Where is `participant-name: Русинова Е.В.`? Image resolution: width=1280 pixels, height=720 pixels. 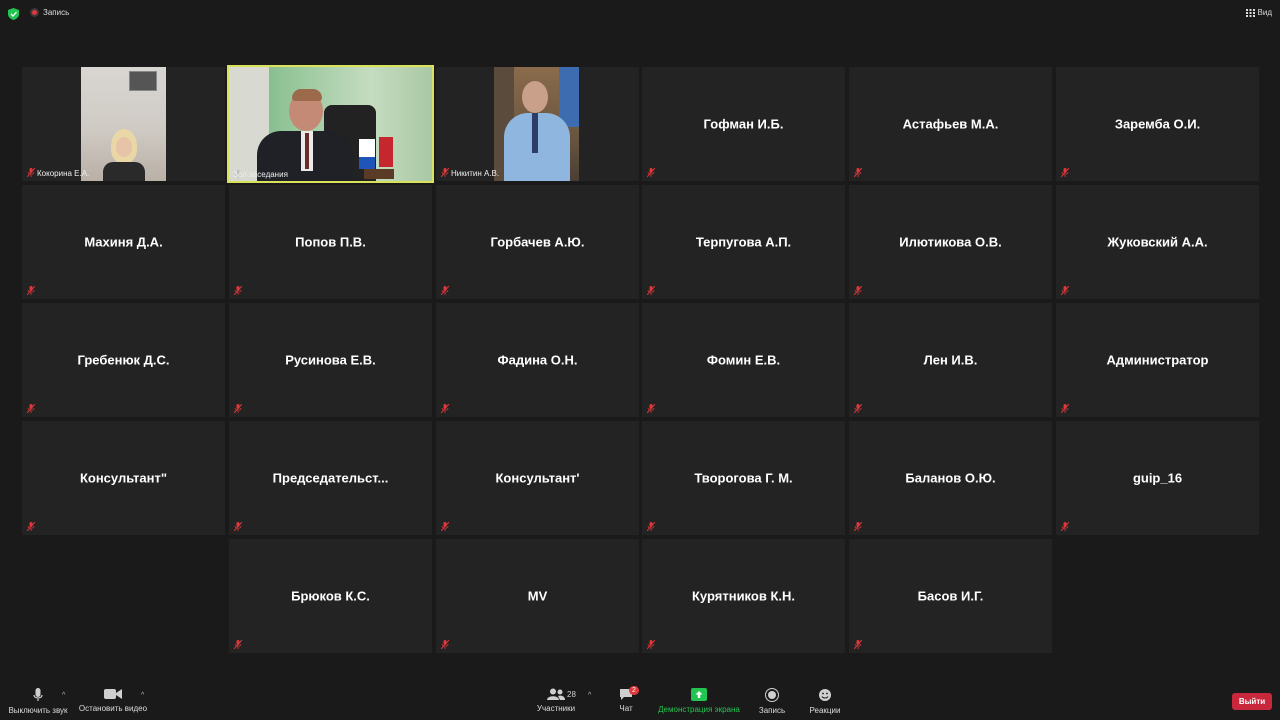
participant-name: Русинова Е.В. is located at coordinates (330, 360).